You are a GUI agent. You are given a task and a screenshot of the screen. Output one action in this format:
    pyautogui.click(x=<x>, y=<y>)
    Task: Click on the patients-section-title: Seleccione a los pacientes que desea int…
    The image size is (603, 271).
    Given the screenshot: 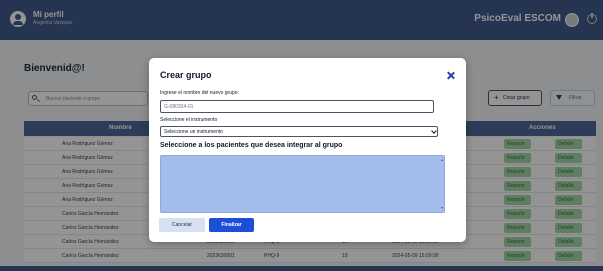 What is the action you would take?
    pyautogui.click(x=251, y=145)
    